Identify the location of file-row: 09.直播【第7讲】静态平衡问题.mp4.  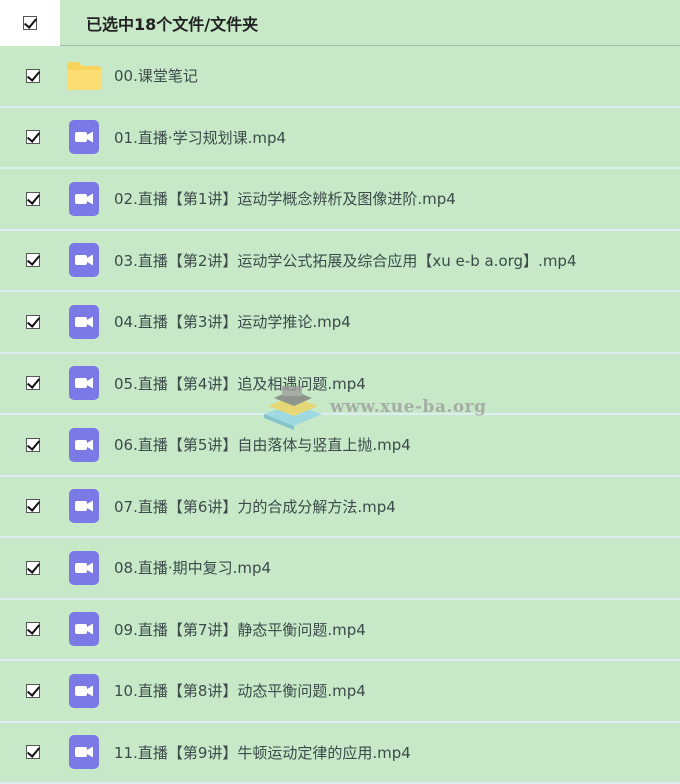
(340, 631).